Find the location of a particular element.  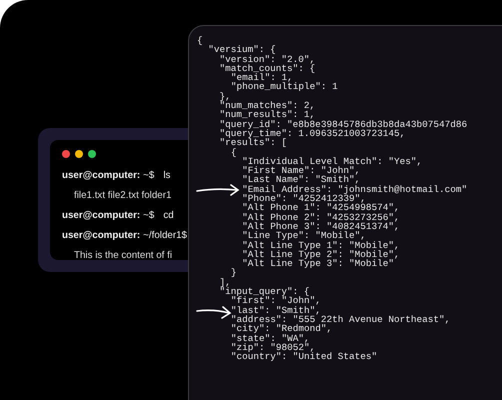

code-line: "email": 1, is located at coordinates (261, 77).